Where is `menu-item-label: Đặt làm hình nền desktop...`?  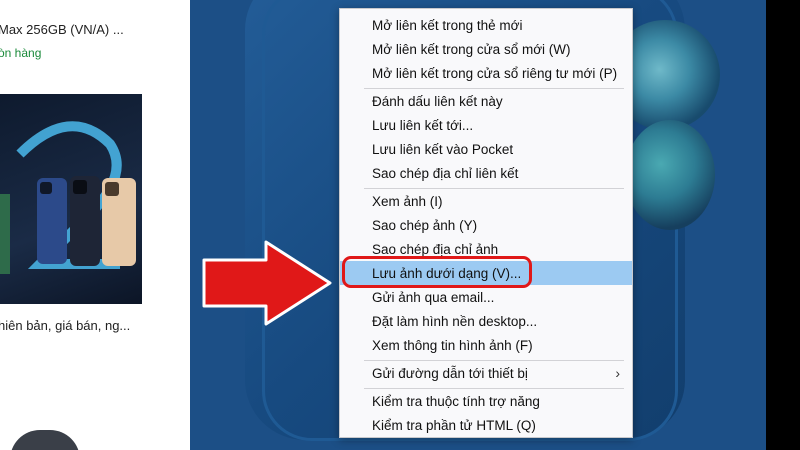 menu-item-label: Đặt làm hình nền desktop... is located at coordinates (455, 321).